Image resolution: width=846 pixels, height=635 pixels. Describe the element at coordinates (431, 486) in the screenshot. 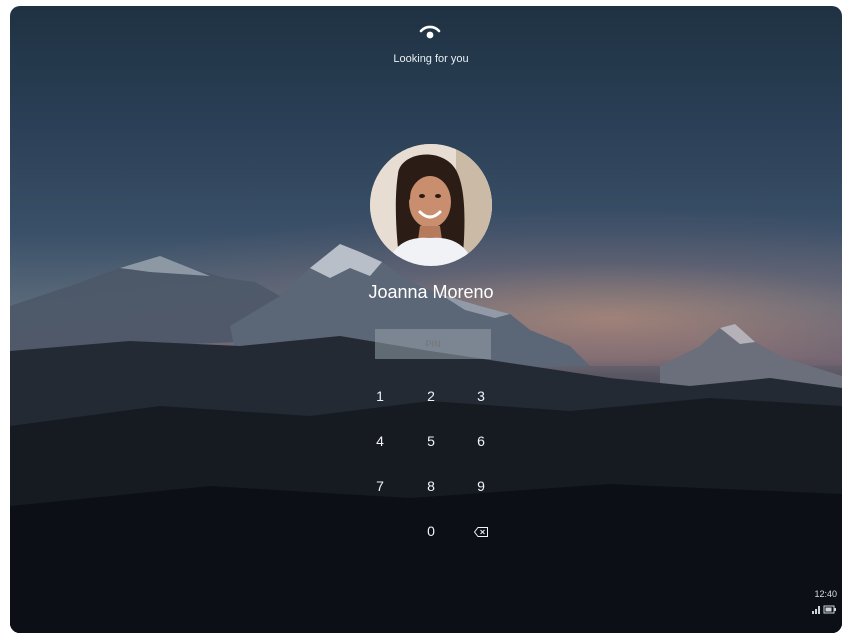

I see `keypad-key-8: 8` at that location.